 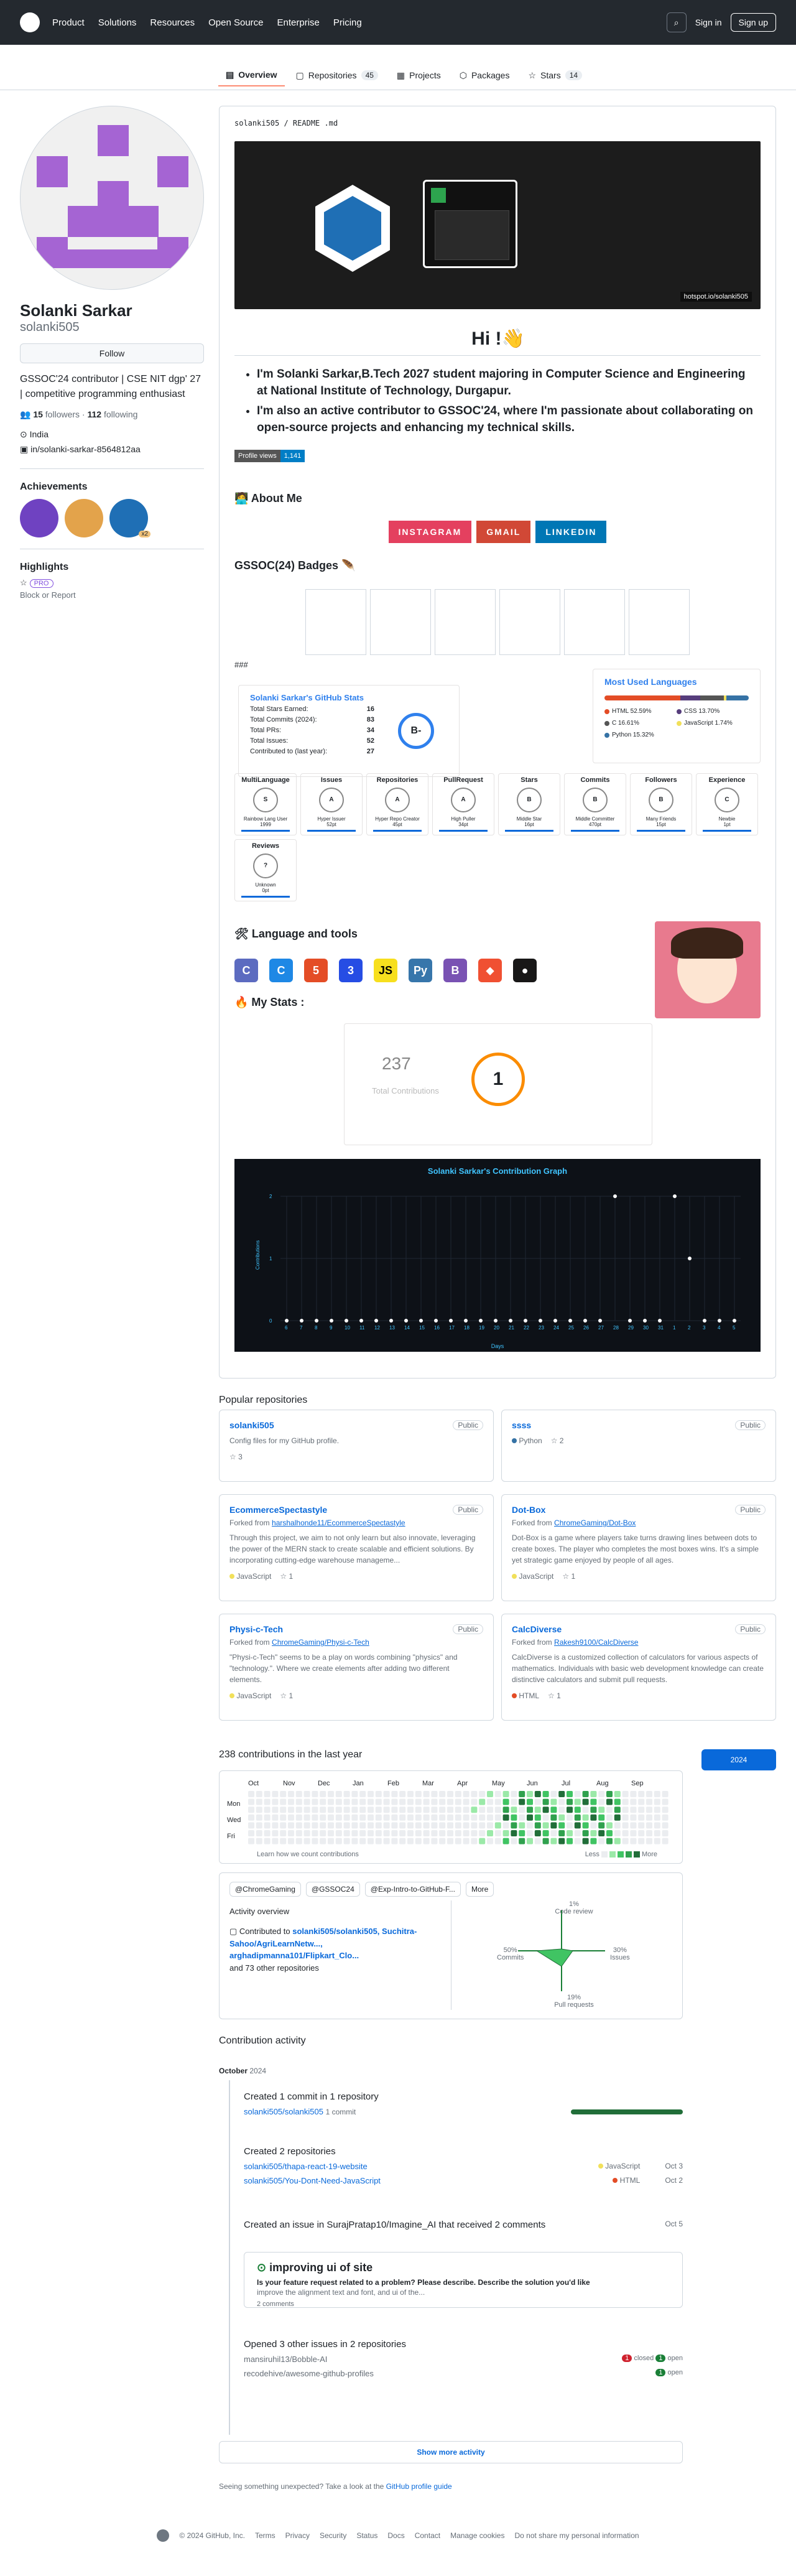 What do you see at coordinates (557, 1440) in the screenshot?
I see `repo-stars: ☆ 2` at bounding box center [557, 1440].